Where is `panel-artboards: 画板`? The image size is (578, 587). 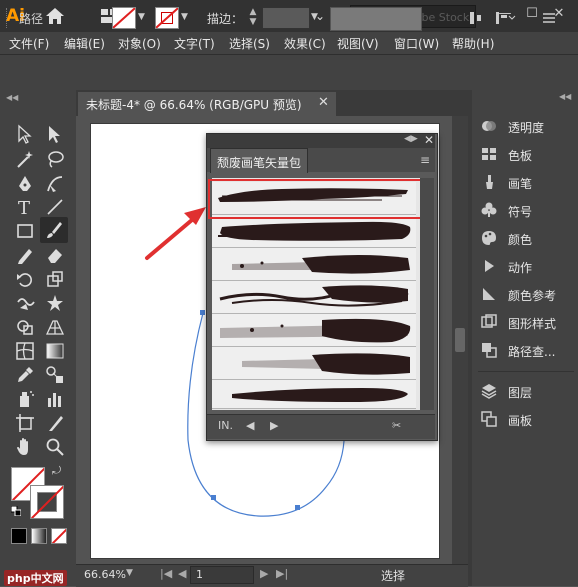 panel-artboards: 画板 is located at coordinates (525, 419).